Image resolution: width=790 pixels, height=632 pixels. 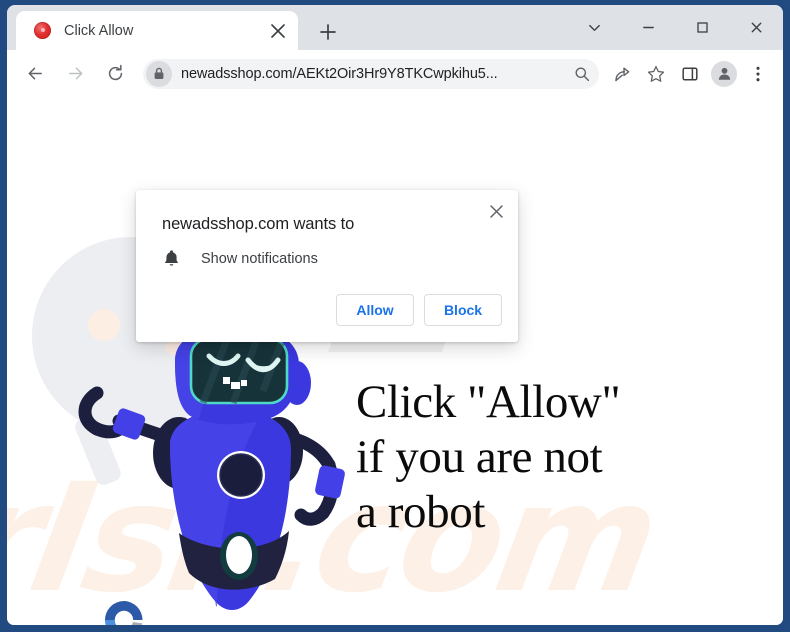 I want to click on tab-title: Click Allow, so click(x=99, y=30).